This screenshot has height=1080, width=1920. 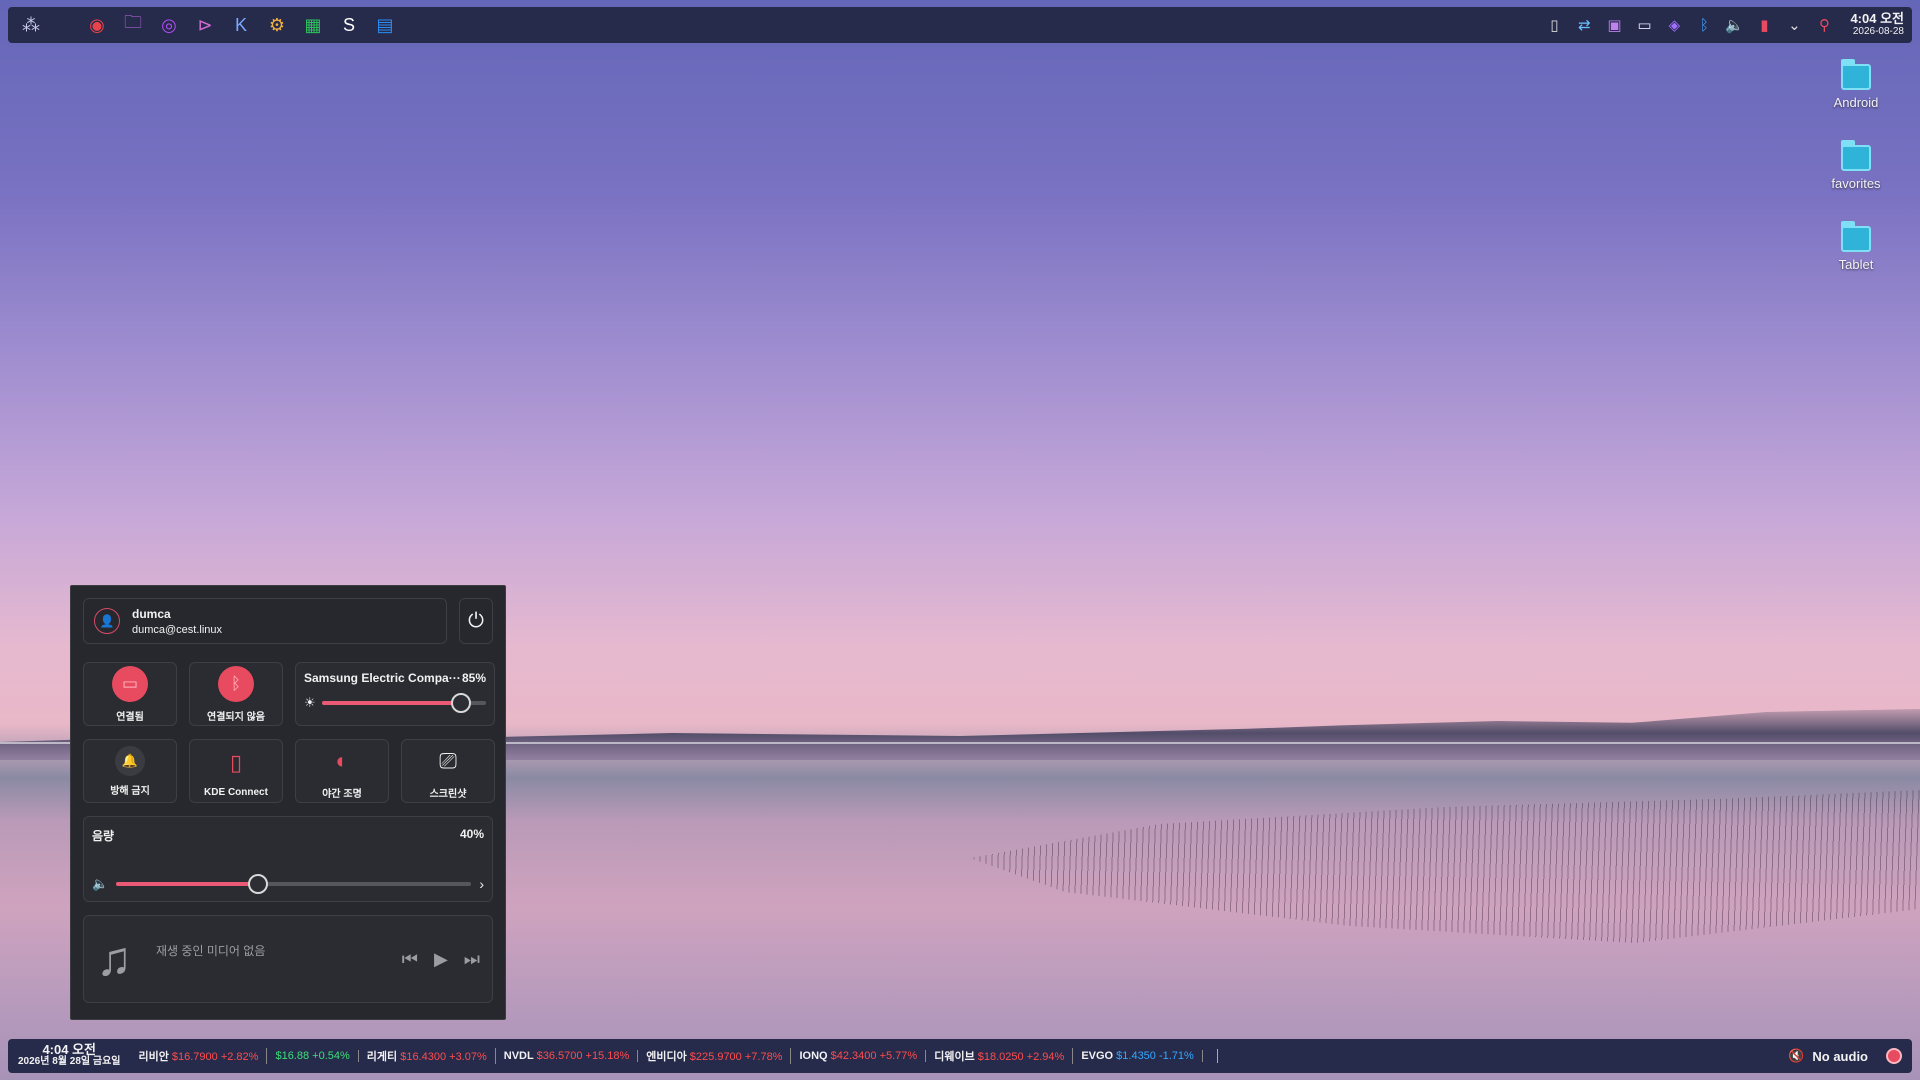 What do you see at coordinates (1445, 866) in the screenshot?
I see `wallpaper-reeds` at bounding box center [1445, 866].